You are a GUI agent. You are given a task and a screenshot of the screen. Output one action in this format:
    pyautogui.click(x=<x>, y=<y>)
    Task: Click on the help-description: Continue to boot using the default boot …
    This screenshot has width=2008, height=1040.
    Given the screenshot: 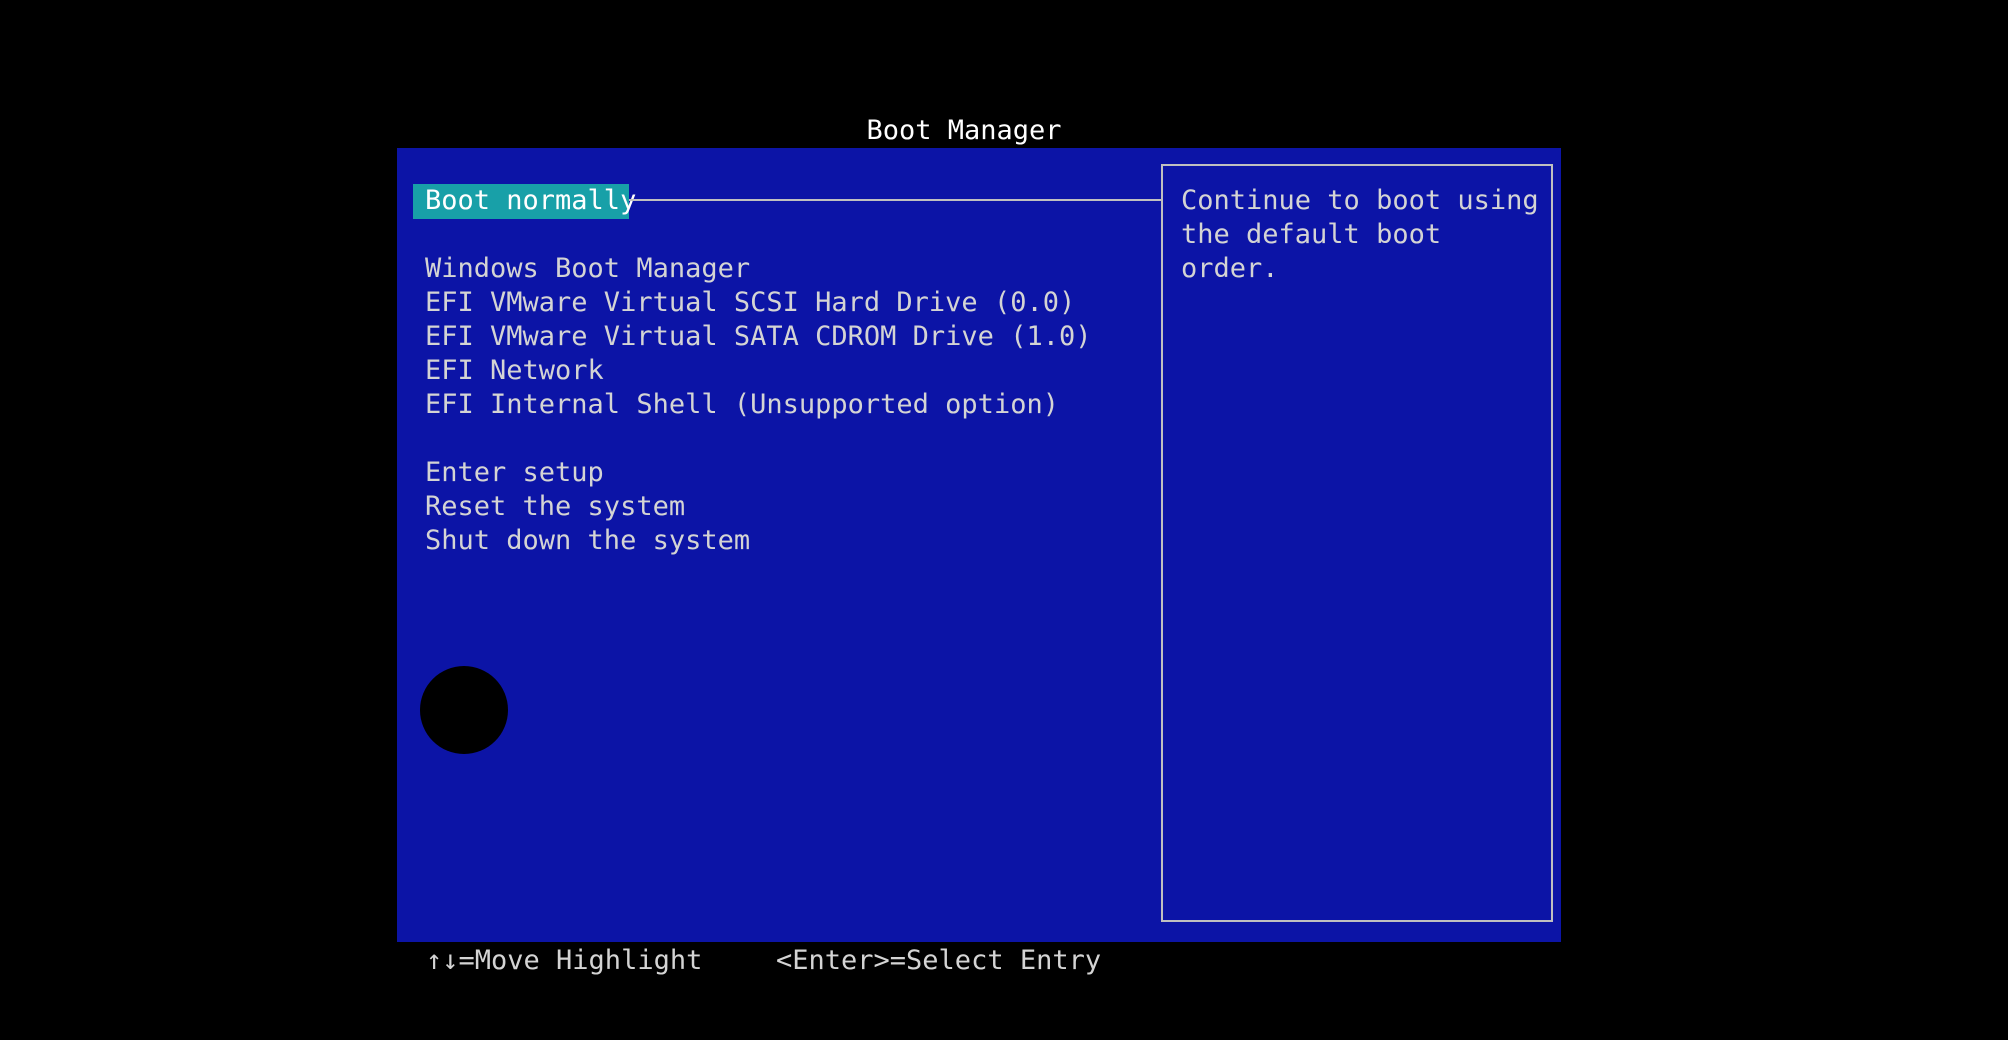 What is the action you would take?
    pyautogui.click(x=1360, y=234)
    